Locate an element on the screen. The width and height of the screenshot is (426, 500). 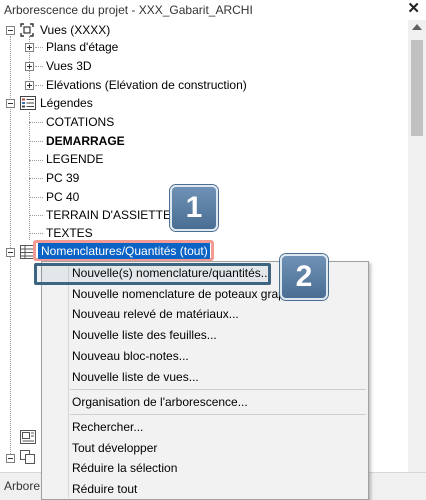
tree-node-schedules: Nomenclatures/Quantités (tout) is located at coordinates (124, 251).